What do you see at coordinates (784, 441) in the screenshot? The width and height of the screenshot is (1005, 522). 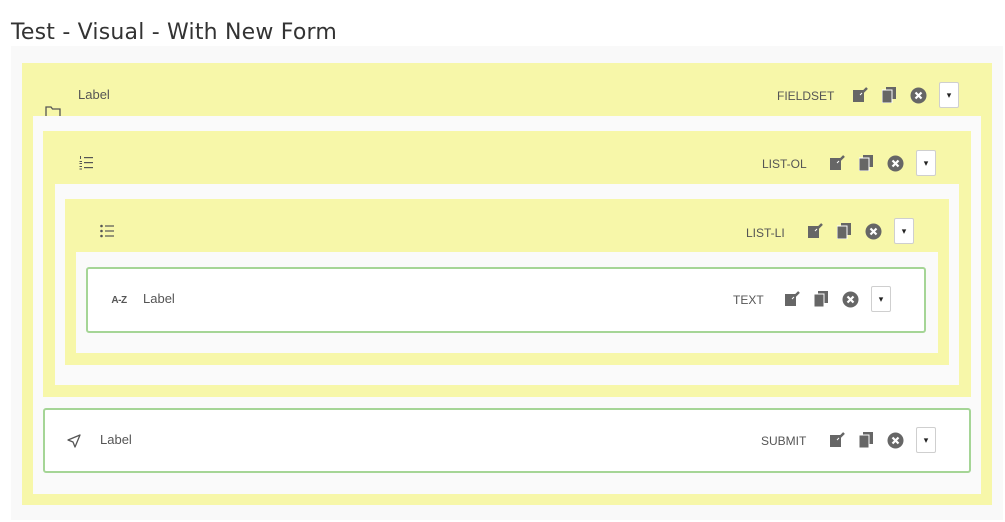 I see `submit-field-type: SUBMIT` at bounding box center [784, 441].